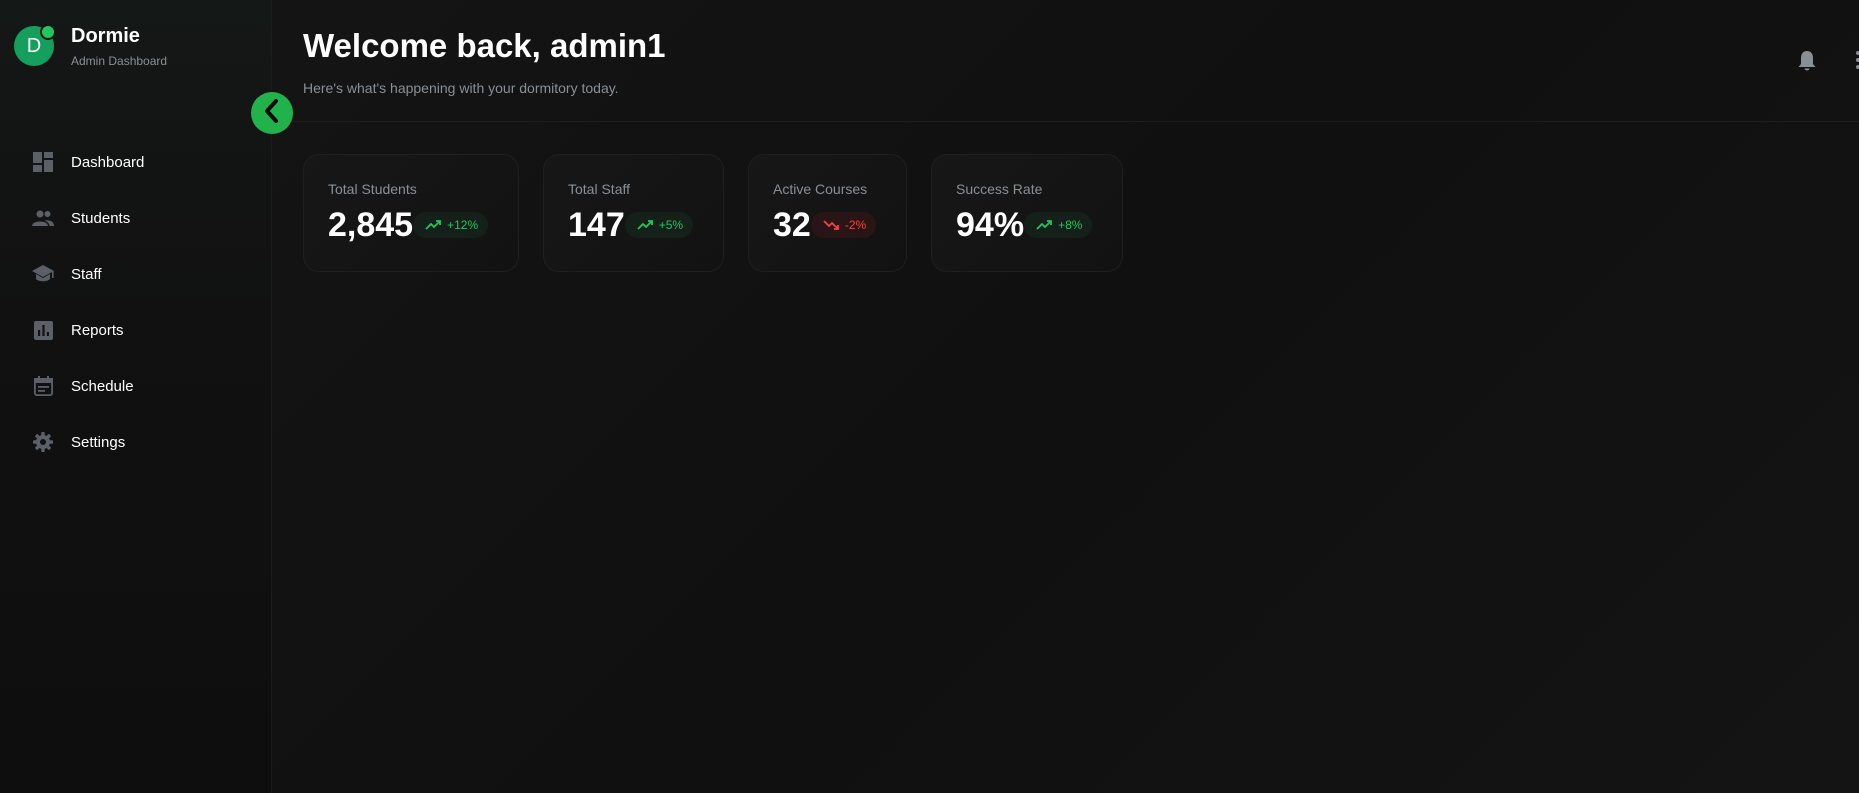 The width and height of the screenshot is (1859, 793). What do you see at coordinates (105, 36) in the screenshot?
I see `brand-name: Dormie` at bounding box center [105, 36].